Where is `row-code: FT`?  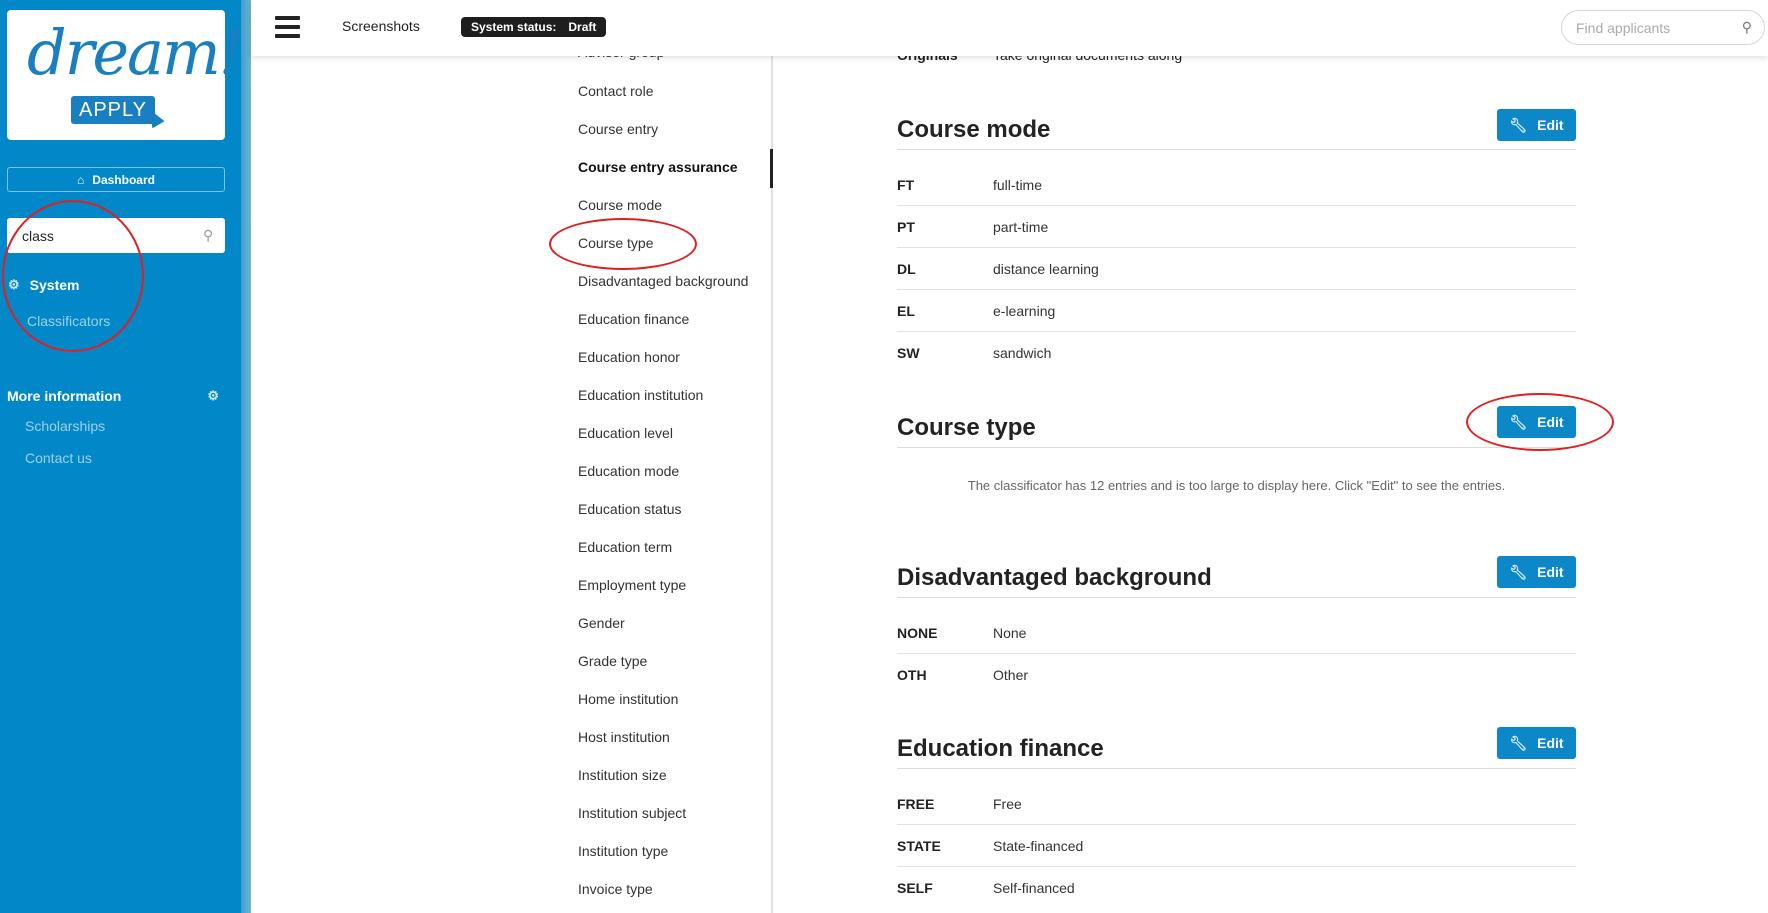
row-code: FT is located at coordinates (906, 184).